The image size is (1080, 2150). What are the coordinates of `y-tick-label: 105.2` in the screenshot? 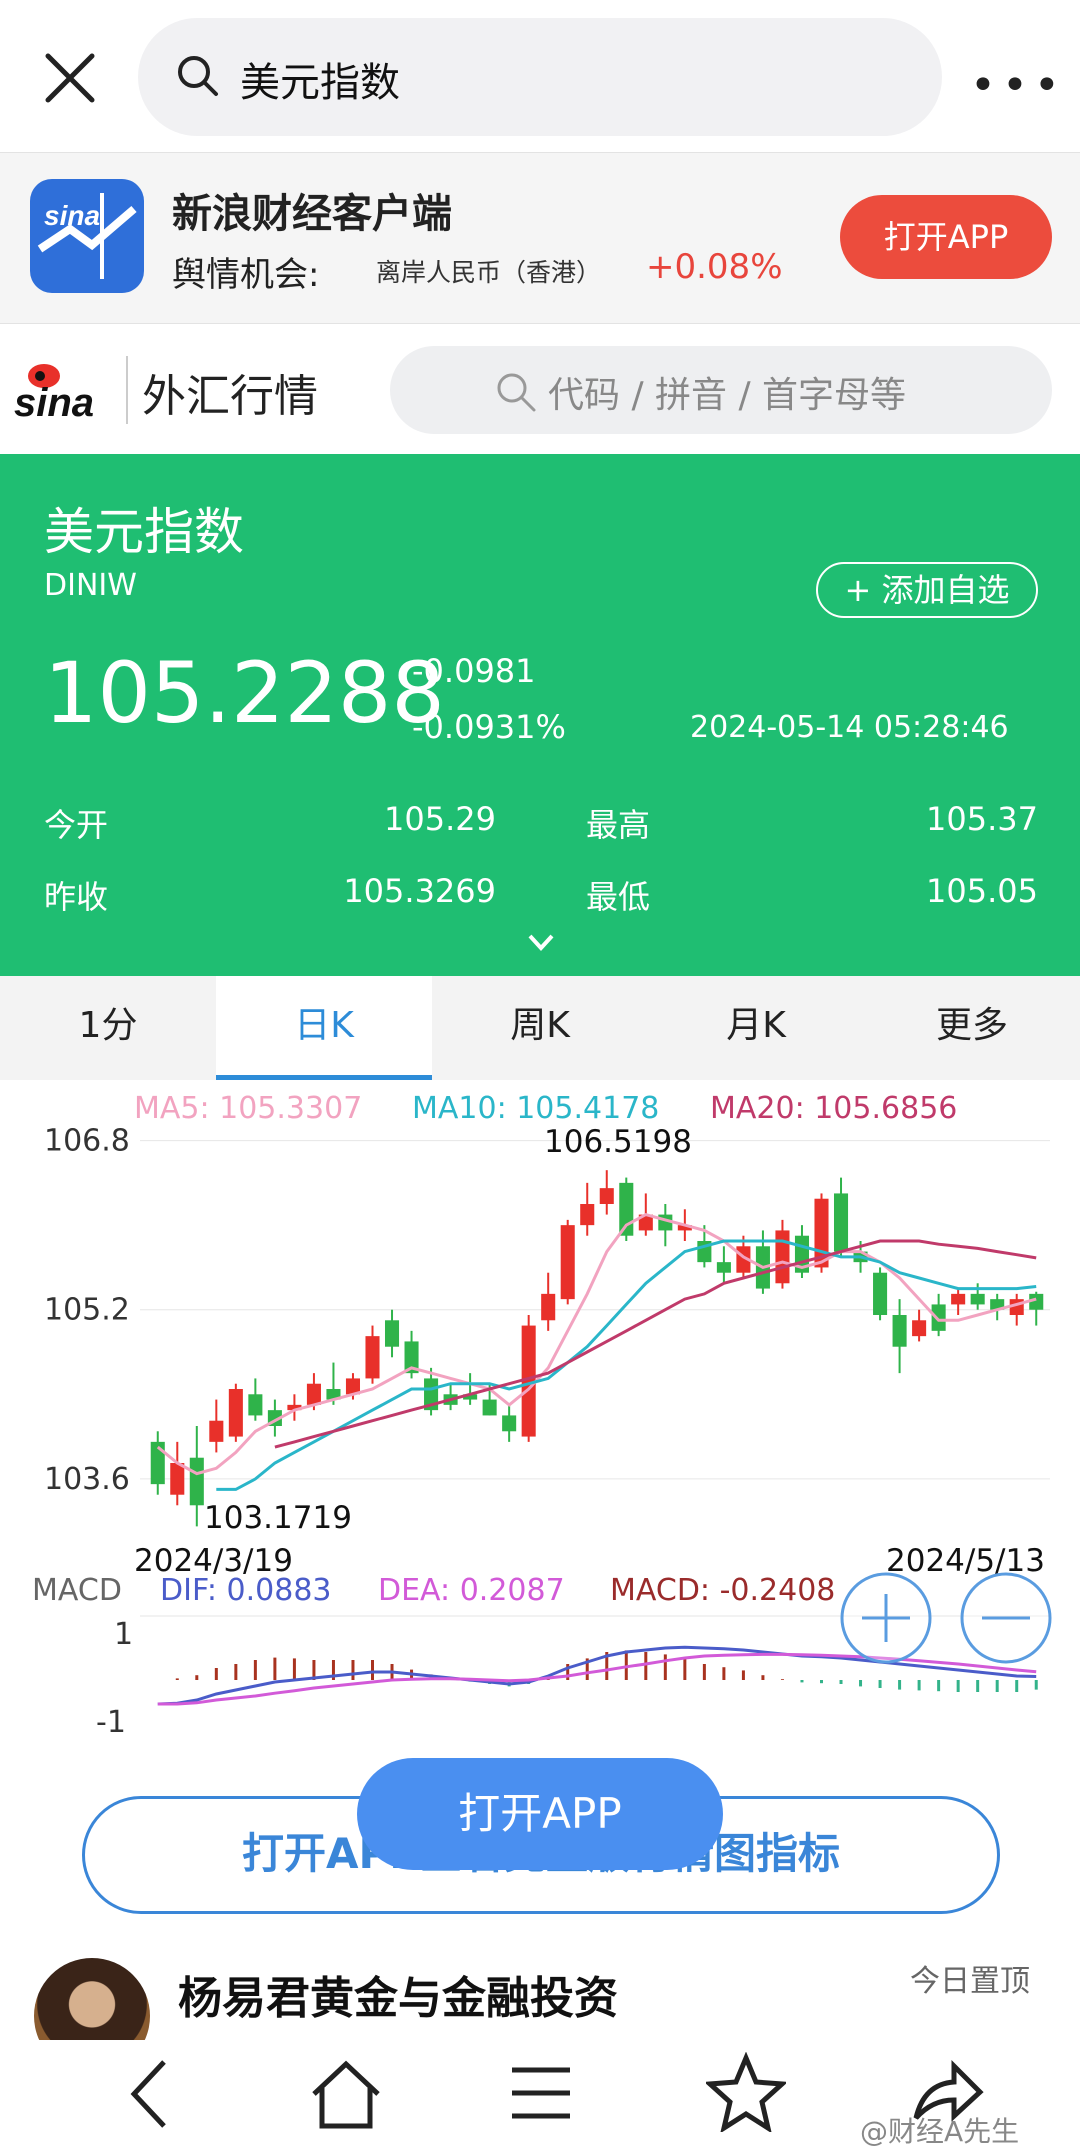 It's located at (87, 1310).